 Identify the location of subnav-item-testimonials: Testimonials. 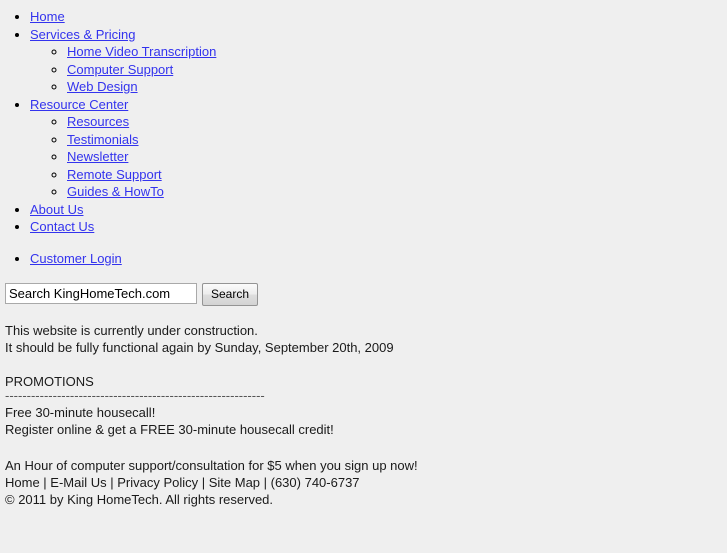
(397, 140).